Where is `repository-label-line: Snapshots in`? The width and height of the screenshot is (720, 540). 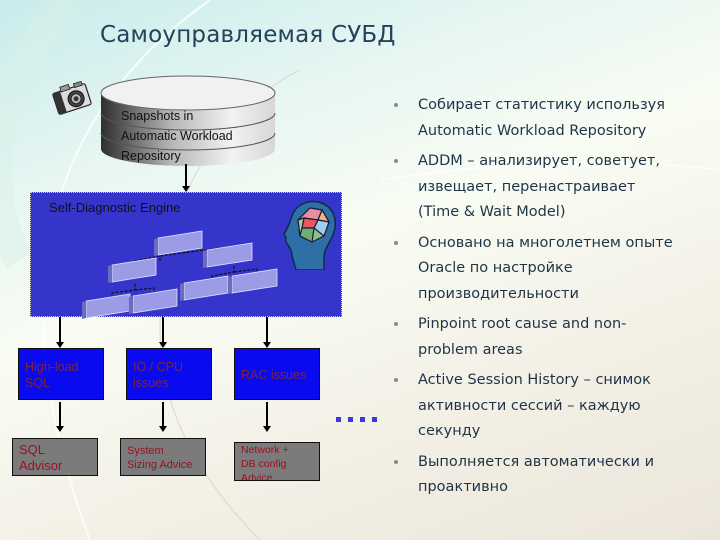 repository-label-line: Snapshots in is located at coordinates (157, 116).